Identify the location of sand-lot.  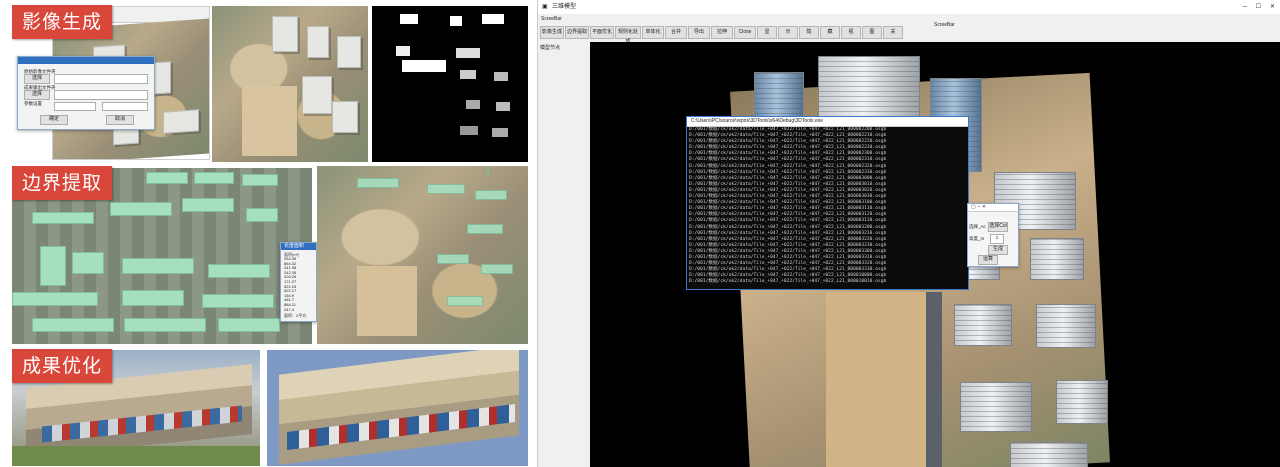
(876, 379).